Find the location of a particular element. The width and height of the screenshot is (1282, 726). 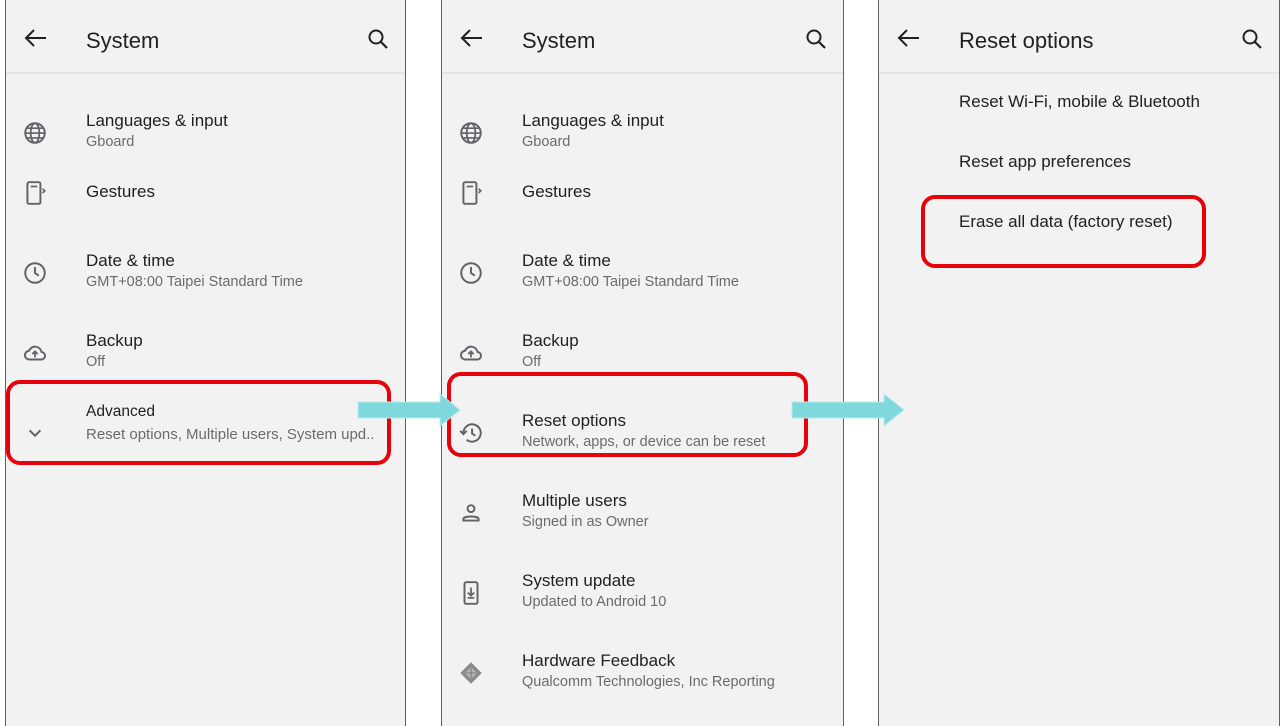

erase-all-data-factory-reset: Erase all data (factory reset) is located at coordinates (1079, 224).